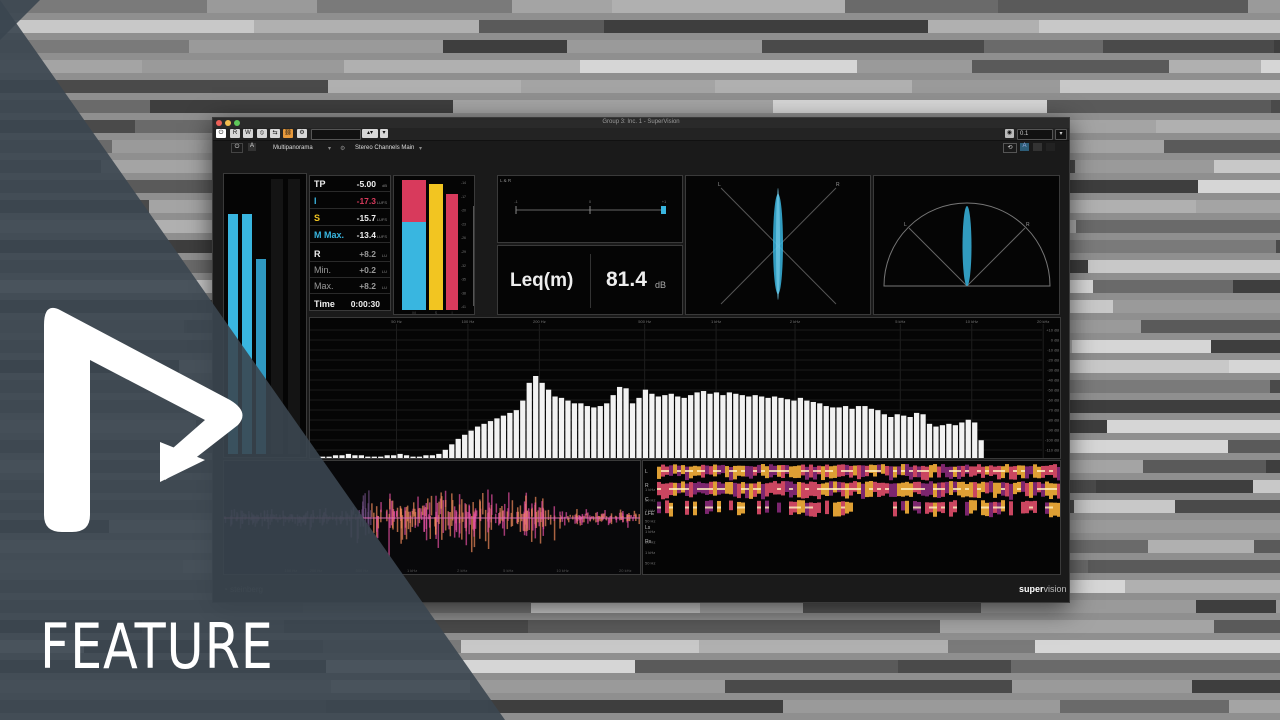 This screenshot has width=1280, height=720. I want to click on sync-icon: ⟲, so click(1010, 148).